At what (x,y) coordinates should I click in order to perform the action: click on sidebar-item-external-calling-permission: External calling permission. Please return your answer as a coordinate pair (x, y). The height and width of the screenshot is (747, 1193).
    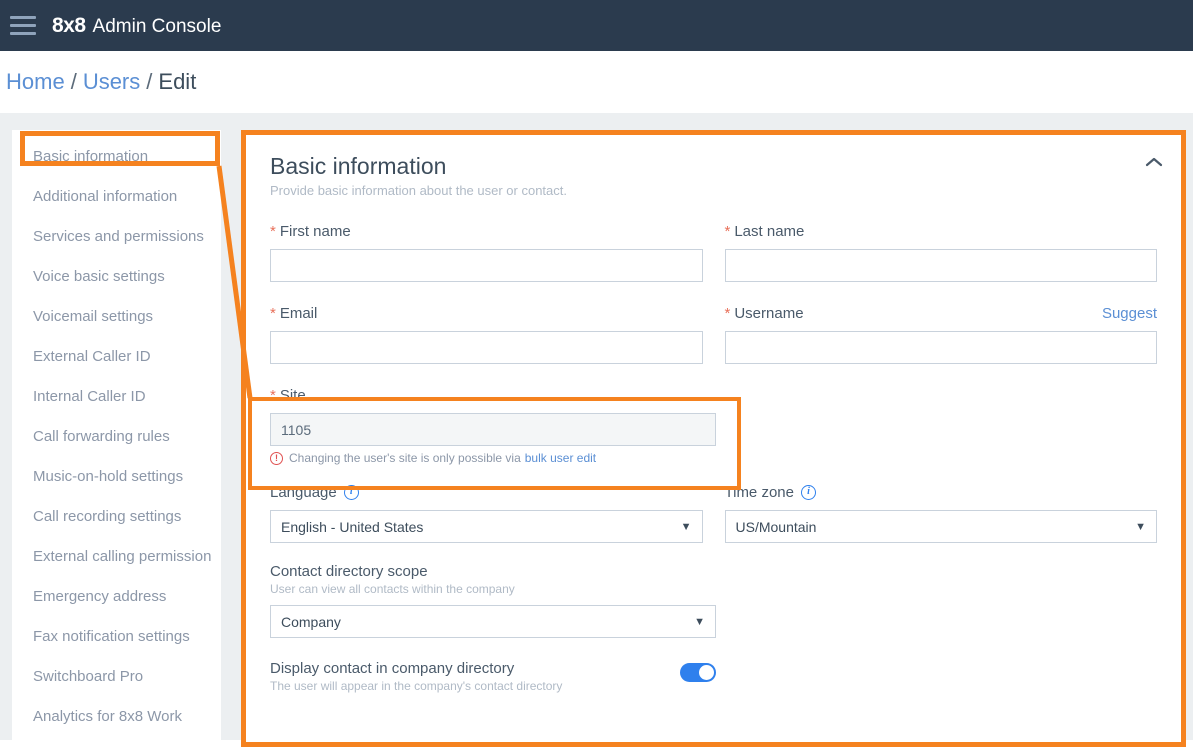
    Looking at the image, I should click on (116, 556).